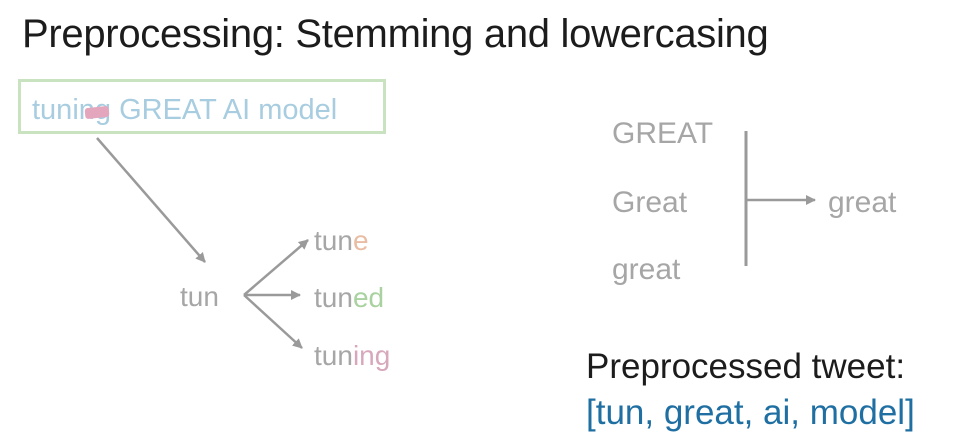 The width and height of the screenshot is (959, 444). Describe the element at coordinates (650, 202) in the screenshot. I see `case-input-title: Great` at that location.